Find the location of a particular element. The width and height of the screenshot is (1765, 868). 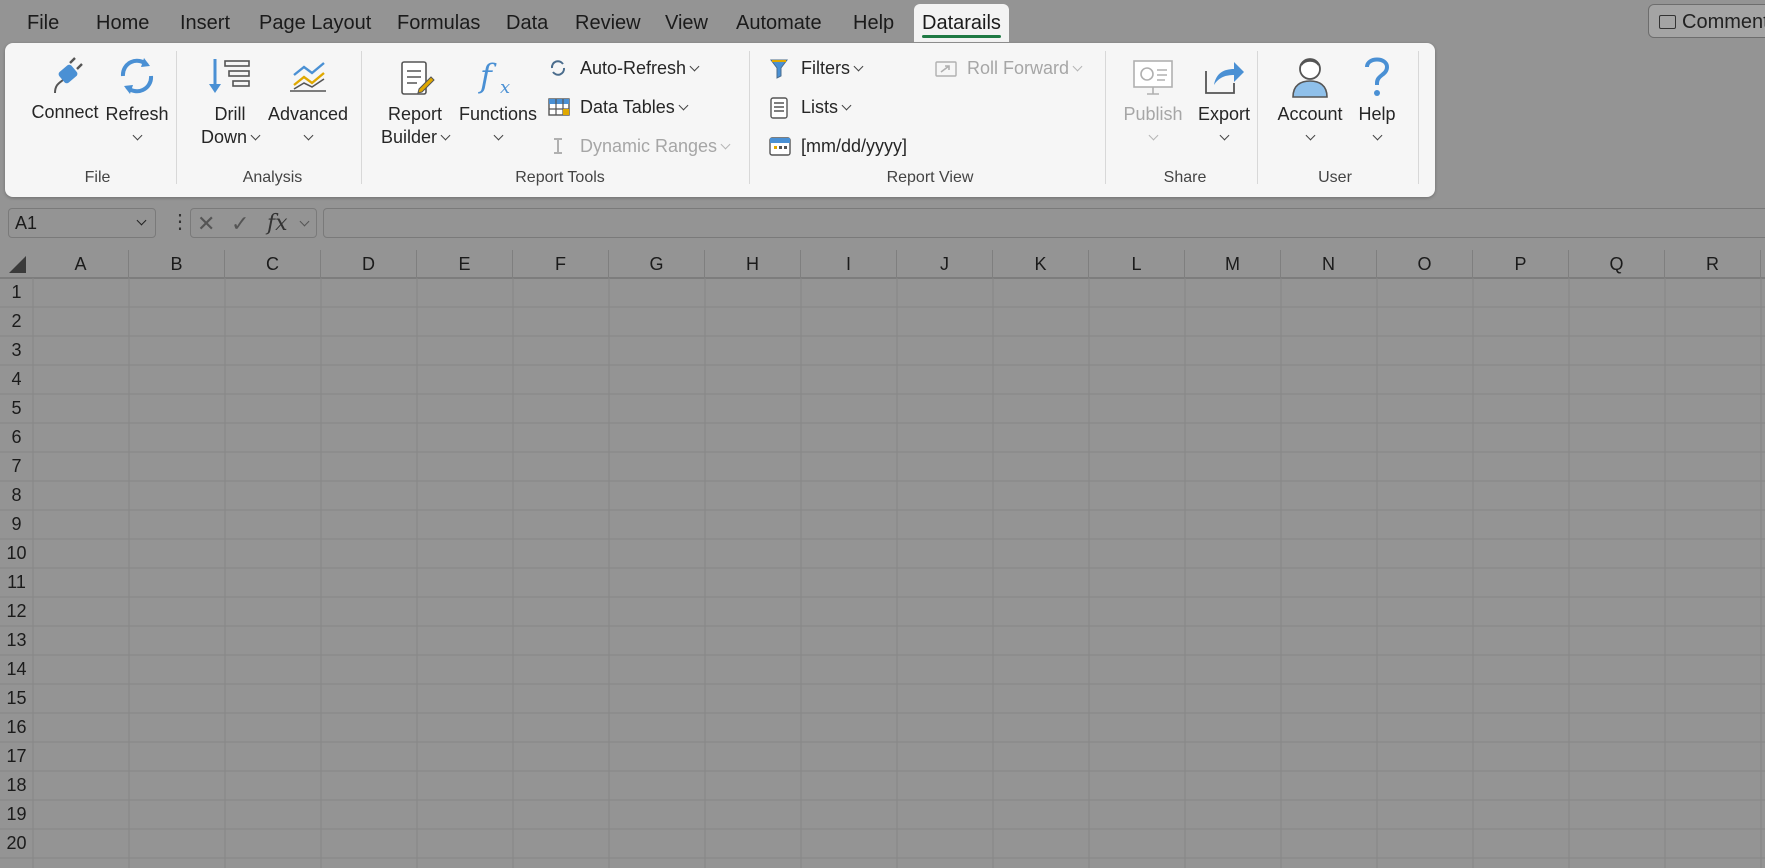

tab-formulas: Formulas is located at coordinates (438, 23).